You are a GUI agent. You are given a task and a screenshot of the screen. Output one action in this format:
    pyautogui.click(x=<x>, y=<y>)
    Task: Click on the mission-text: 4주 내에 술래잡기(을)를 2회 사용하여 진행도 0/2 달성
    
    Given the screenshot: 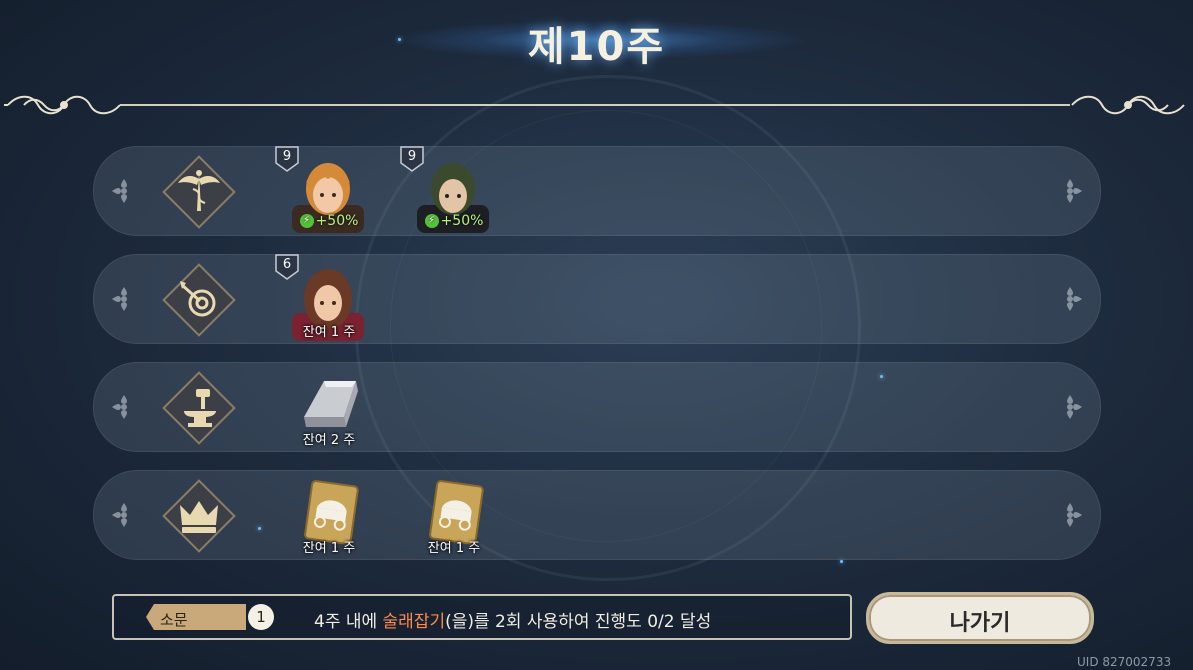 What is the action you would take?
    pyautogui.click(x=512, y=619)
    